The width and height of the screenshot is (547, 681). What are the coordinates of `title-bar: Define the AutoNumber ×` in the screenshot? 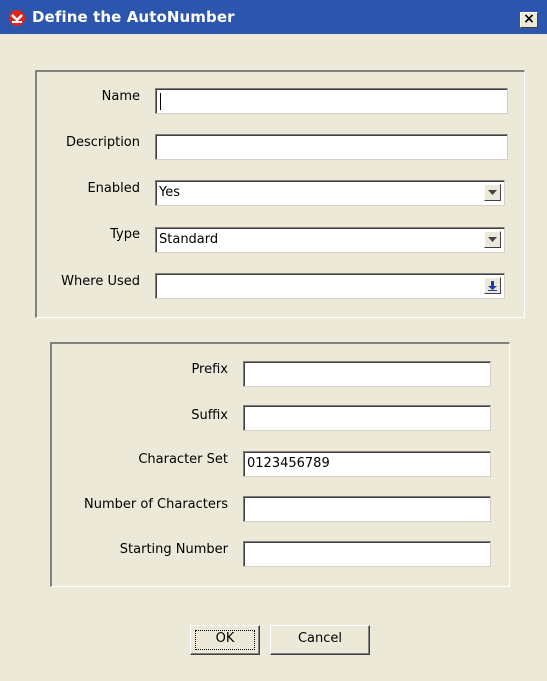 It's located at (273, 17).